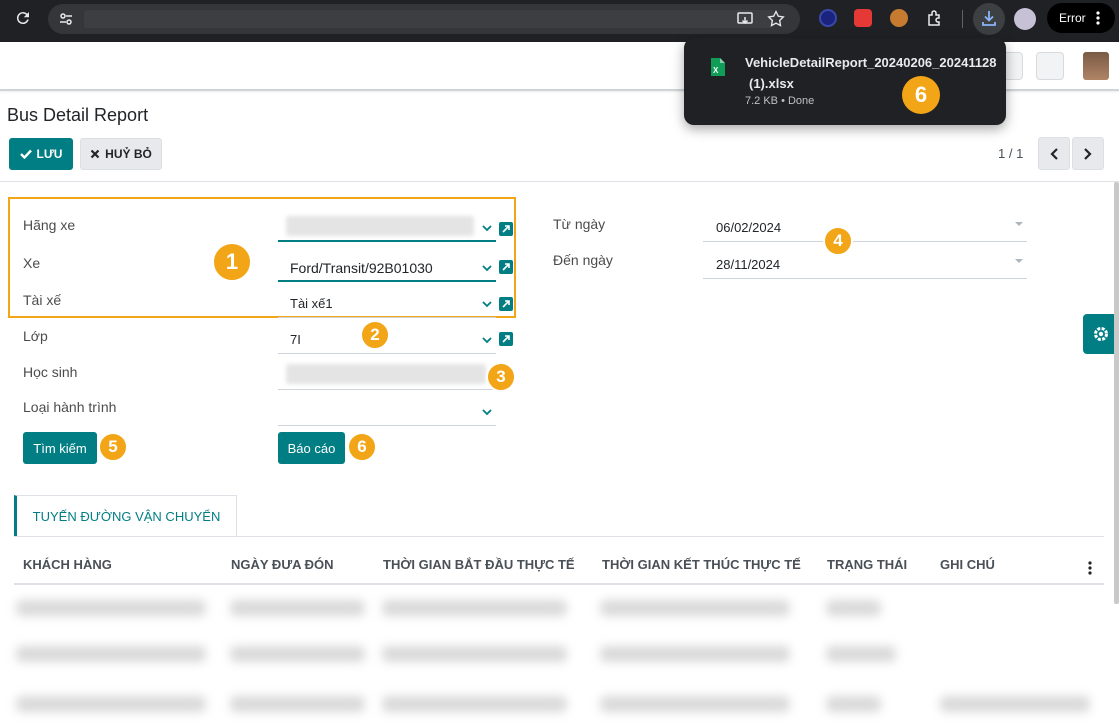 Image resolution: width=1119 pixels, height=722 pixels. What do you see at coordinates (506, 229) in the screenshot?
I see `brand-external-link-icon` at bounding box center [506, 229].